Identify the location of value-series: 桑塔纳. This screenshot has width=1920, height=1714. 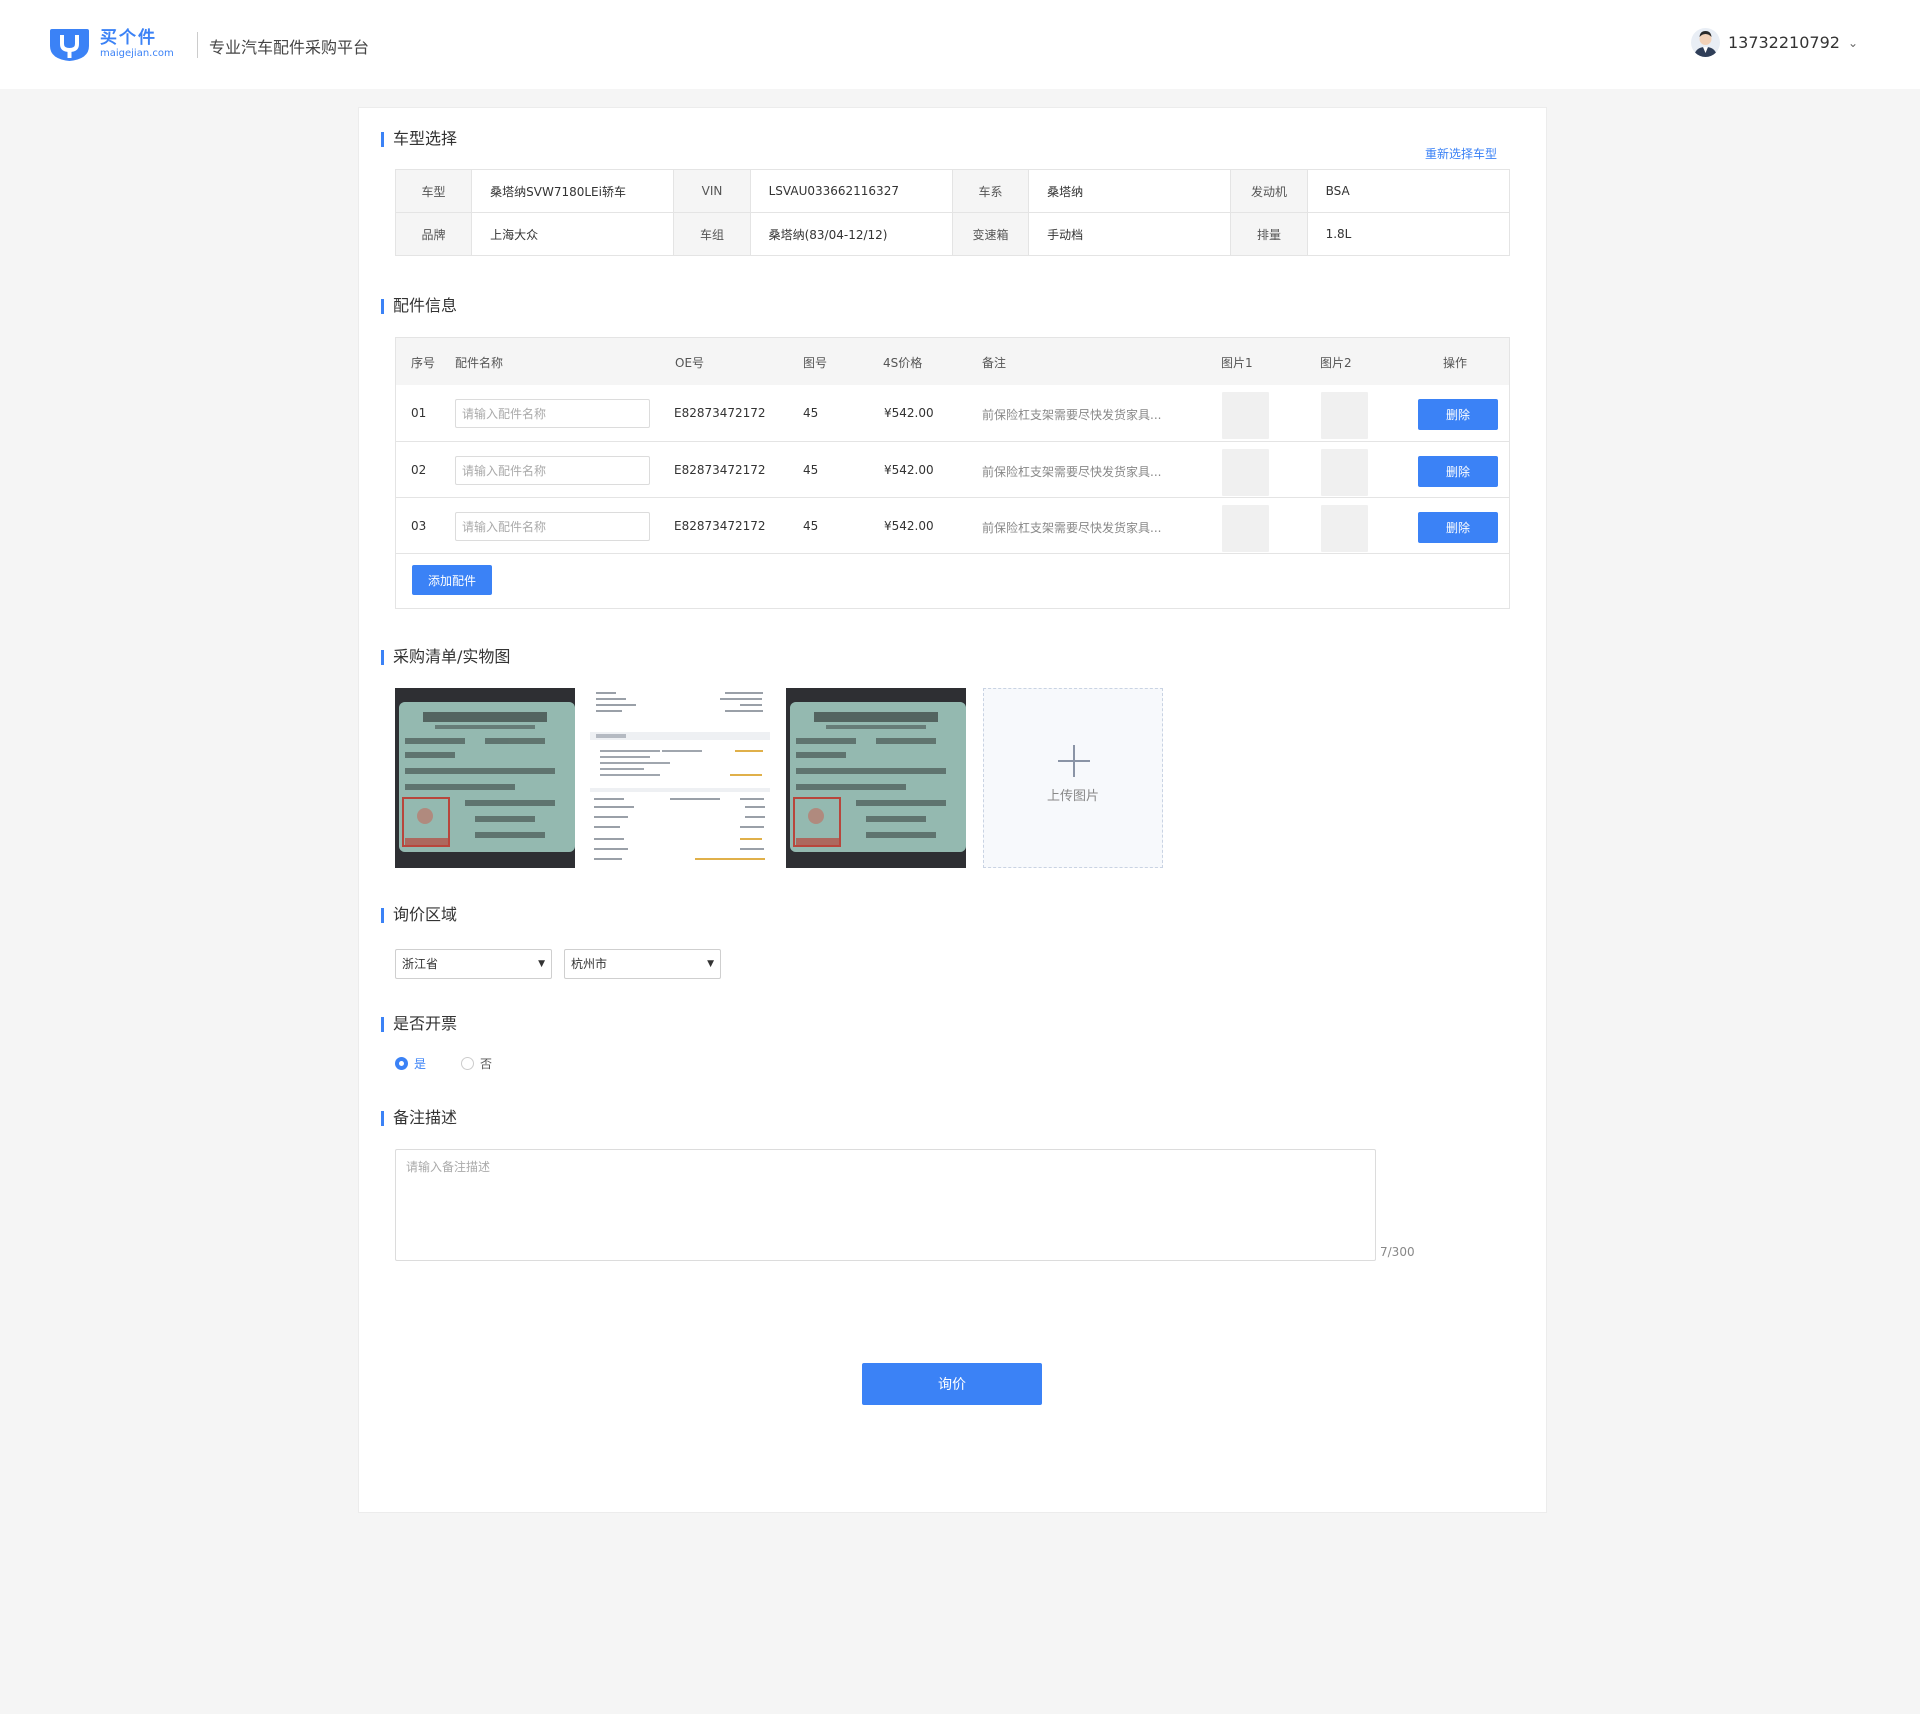
(1130, 191).